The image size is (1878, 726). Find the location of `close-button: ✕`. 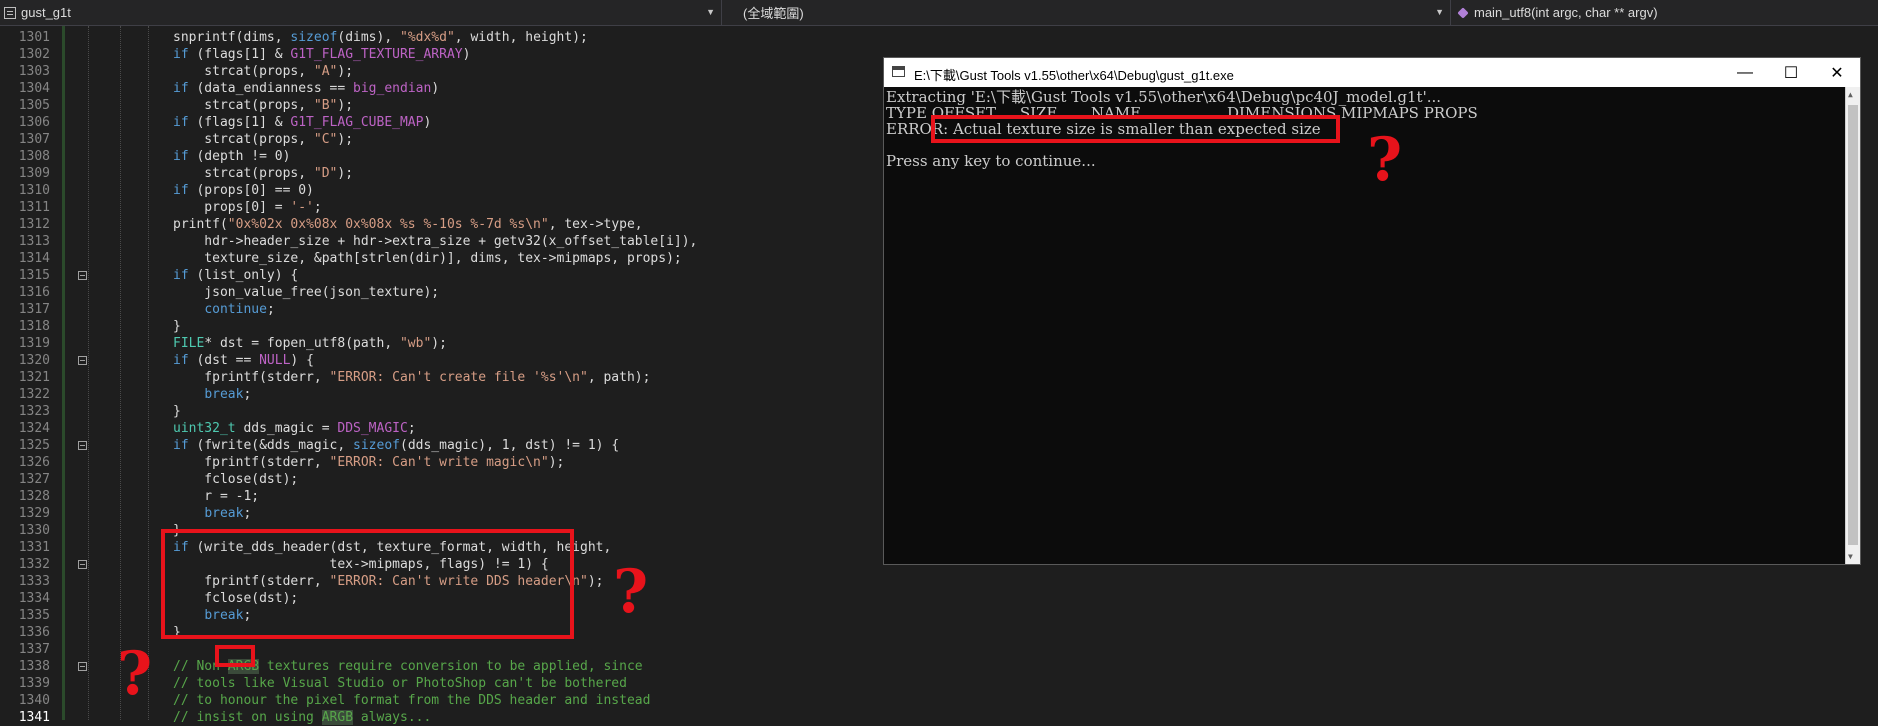

close-button: ✕ is located at coordinates (1837, 72).